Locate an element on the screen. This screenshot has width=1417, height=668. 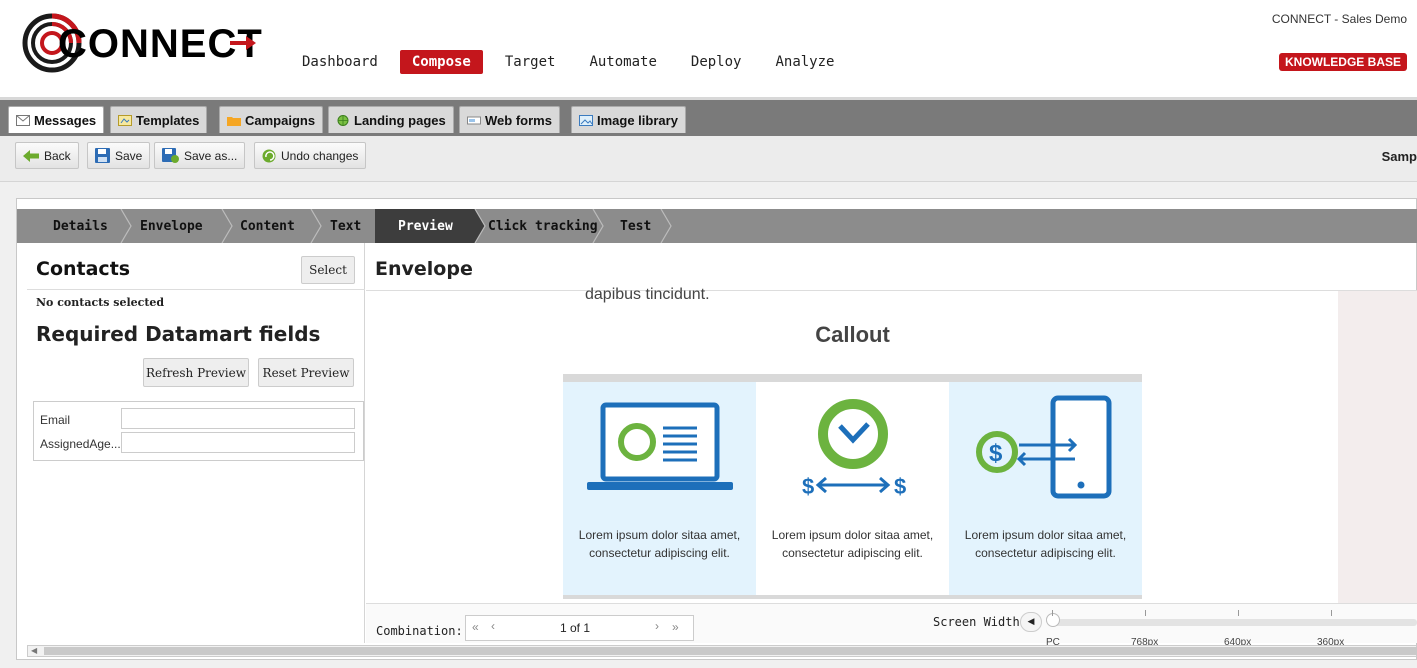
save-button: Save is located at coordinates (119, 155).